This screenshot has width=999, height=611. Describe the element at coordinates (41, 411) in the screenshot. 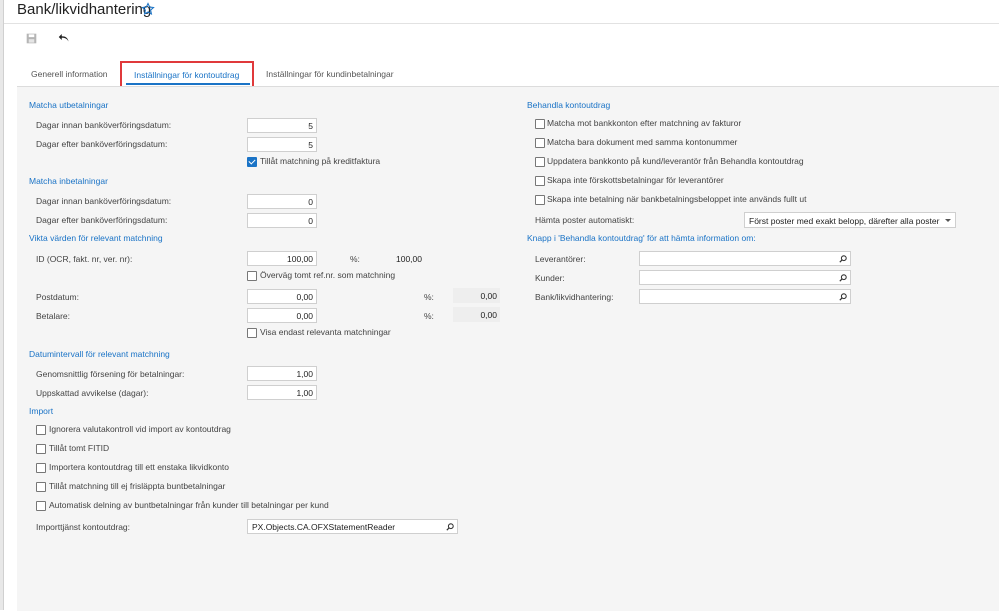

I see `section-title-import: Import` at that location.